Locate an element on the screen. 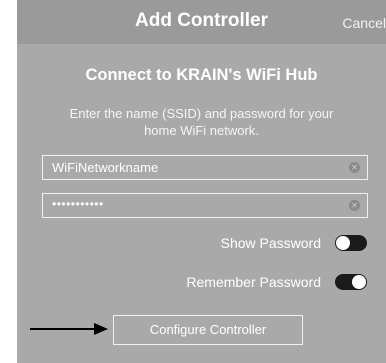  remember-password-row: Remember Password is located at coordinates (276, 282).